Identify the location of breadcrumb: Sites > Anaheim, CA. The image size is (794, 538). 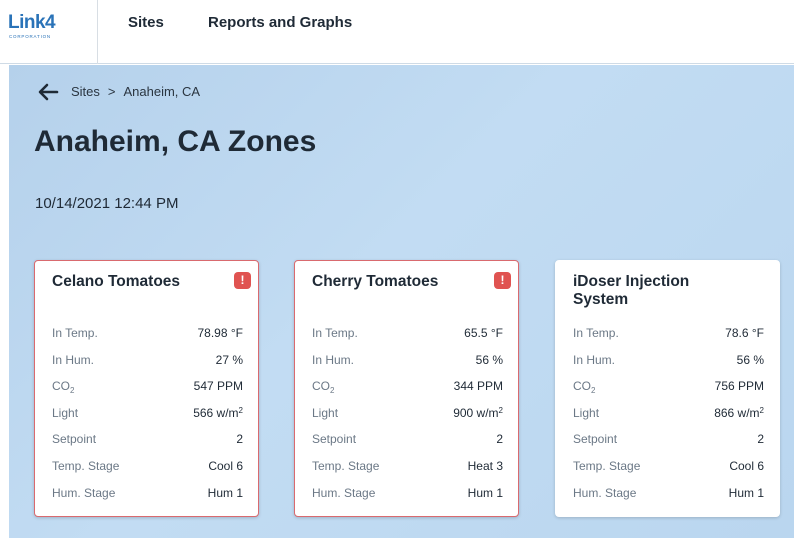
(118, 92).